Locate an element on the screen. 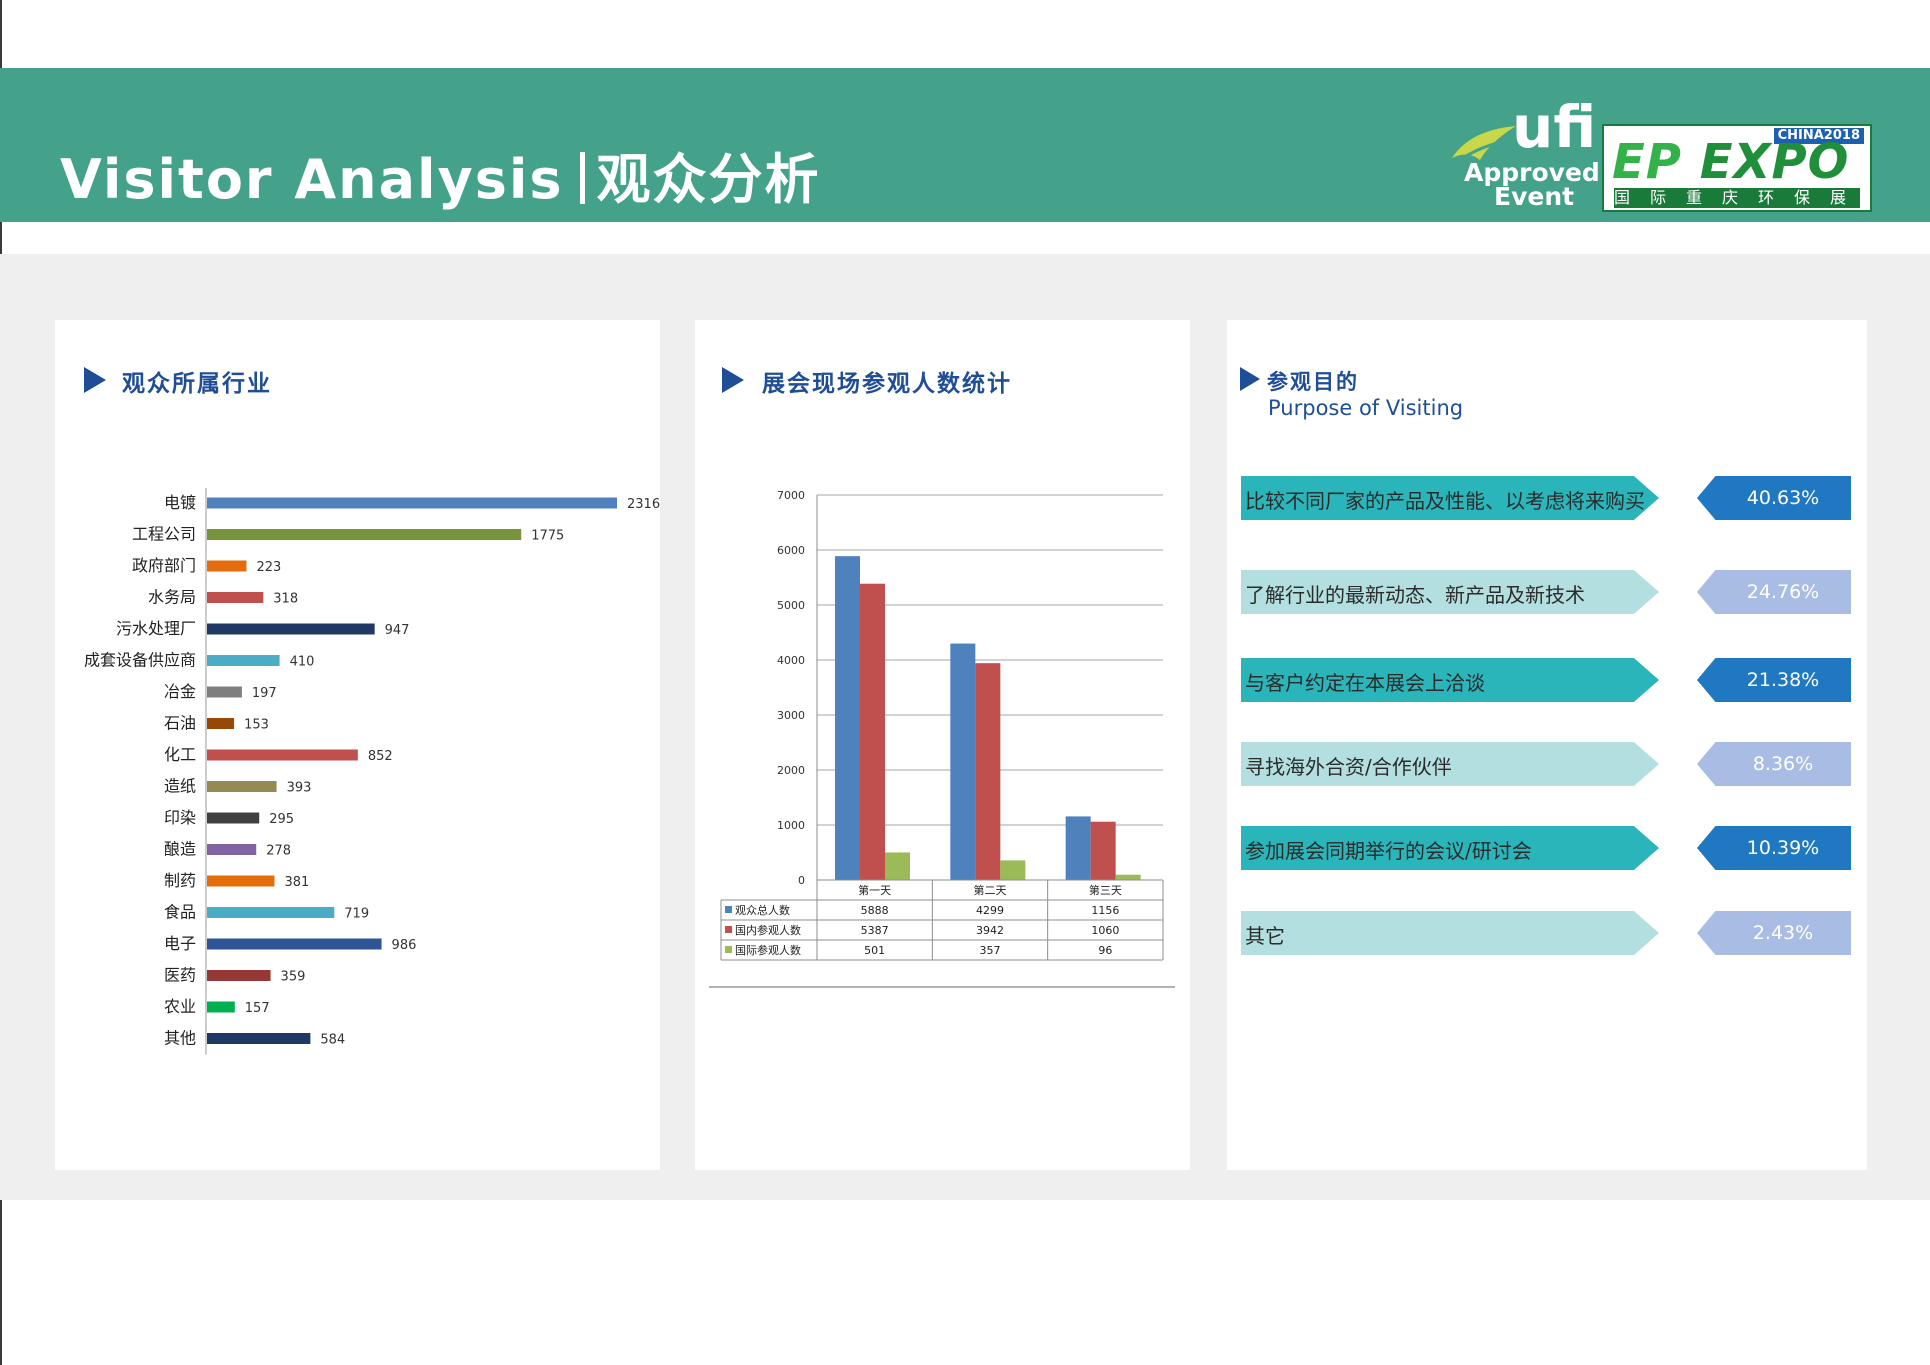  attendance-y-tick: 5000 is located at coordinates (791, 605).